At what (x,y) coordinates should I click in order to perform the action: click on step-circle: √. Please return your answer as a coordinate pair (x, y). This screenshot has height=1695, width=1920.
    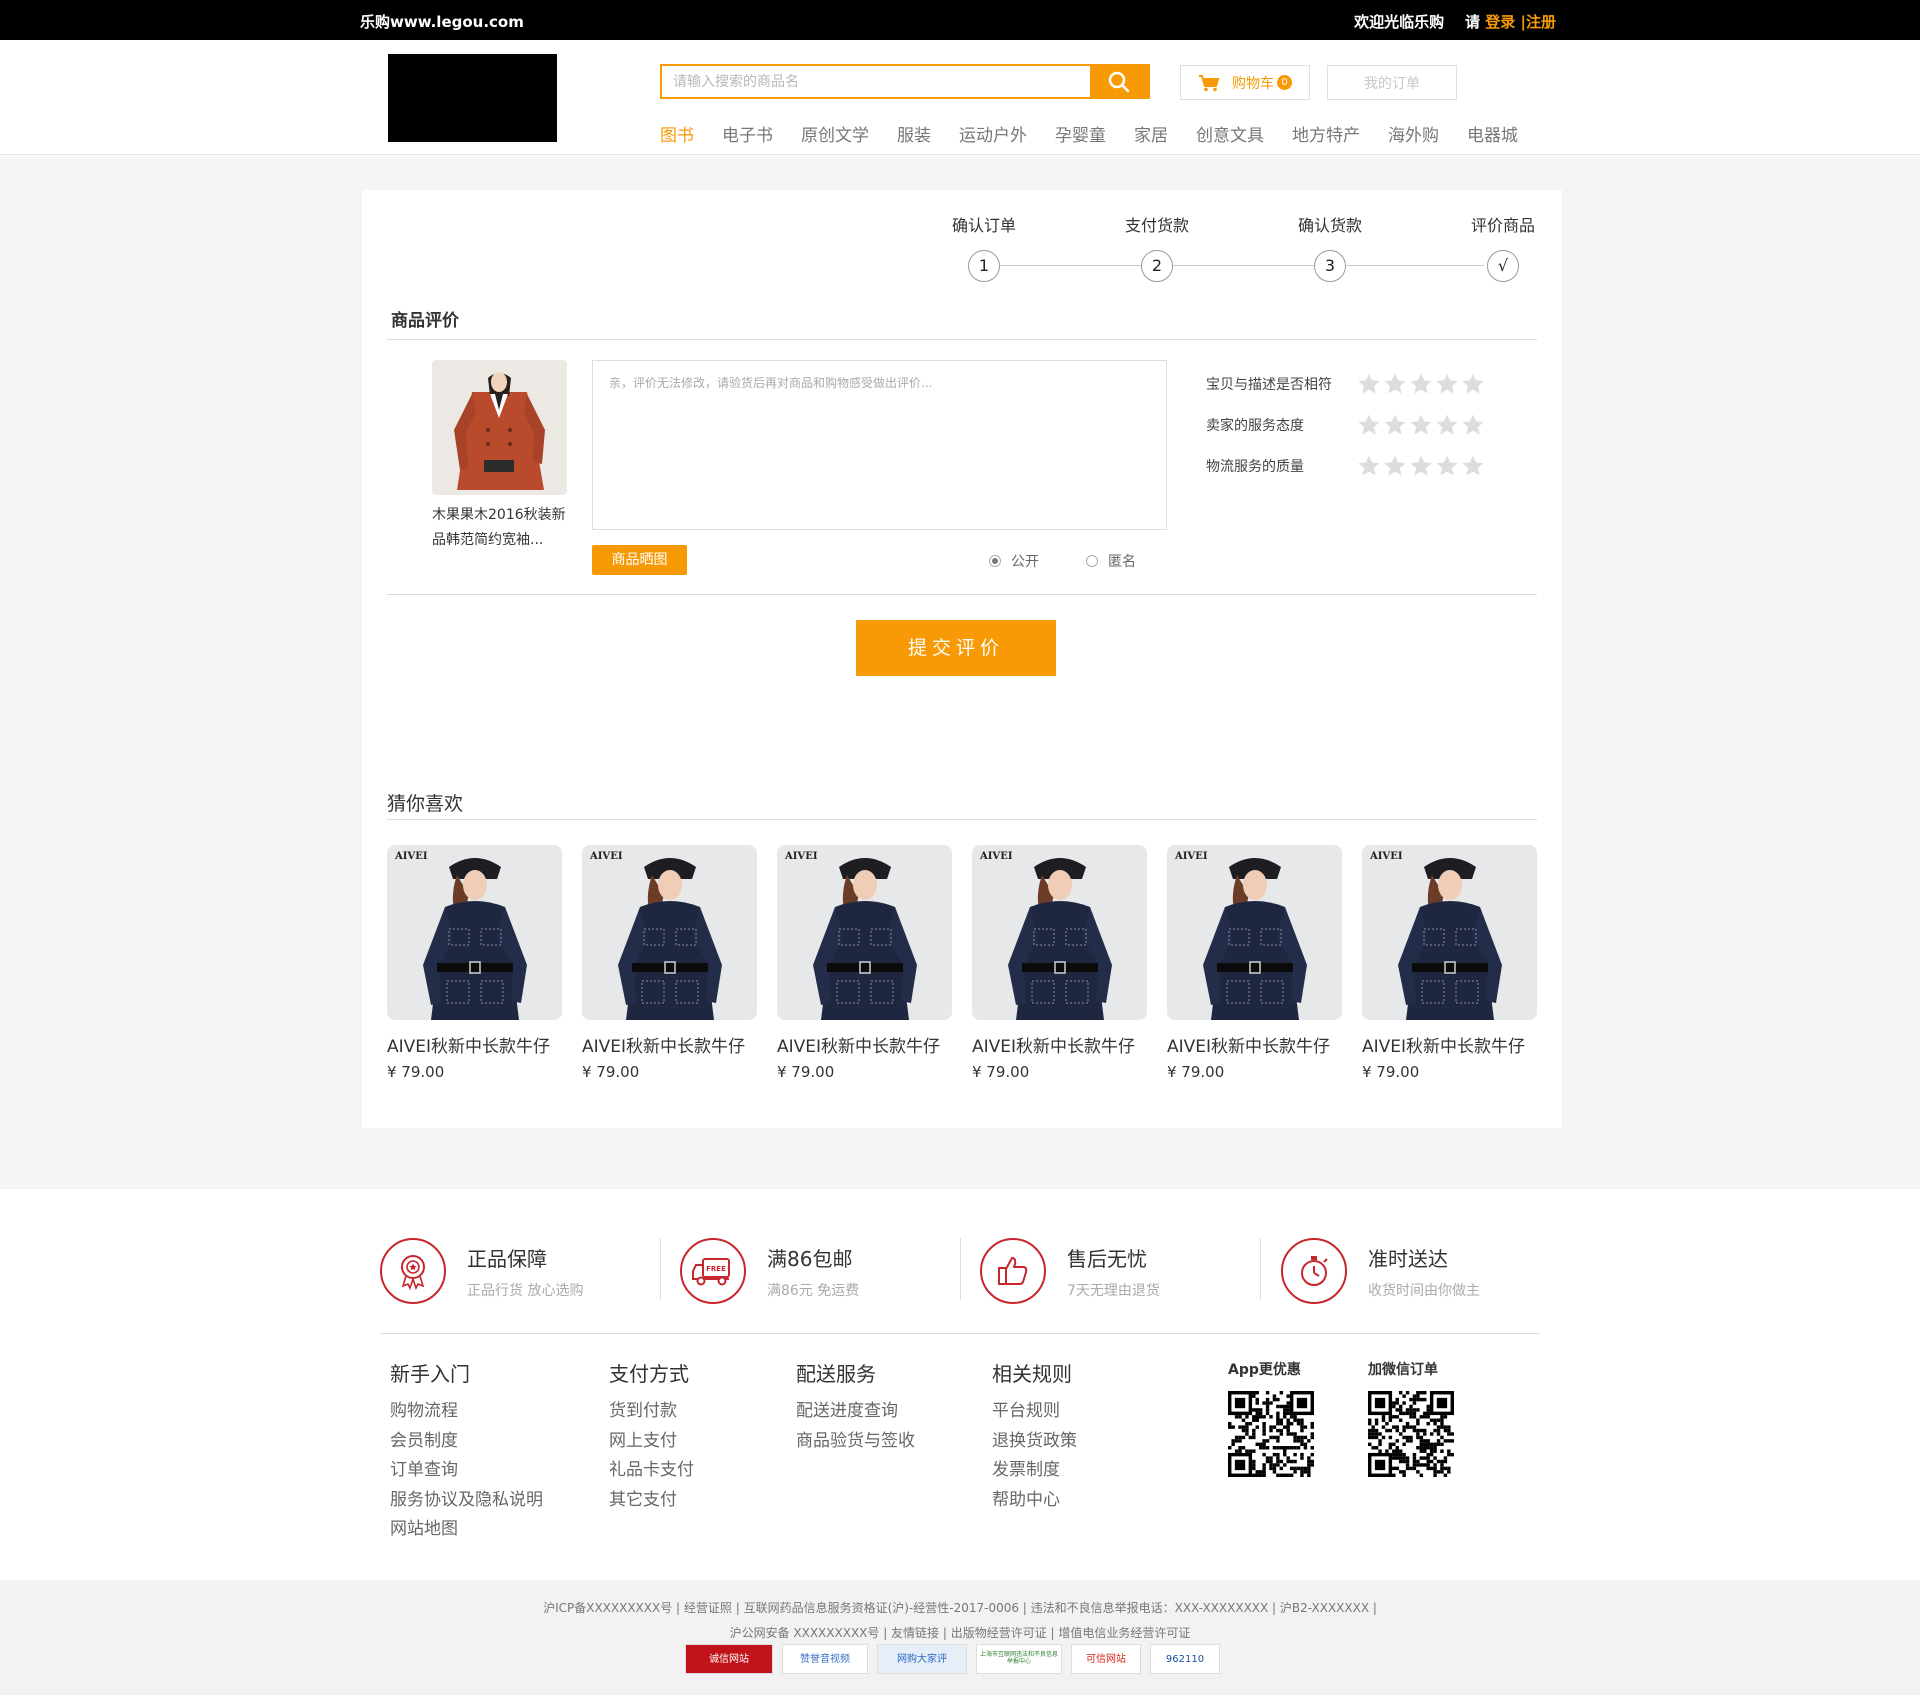
    Looking at the image, I should click on (1503, 266).